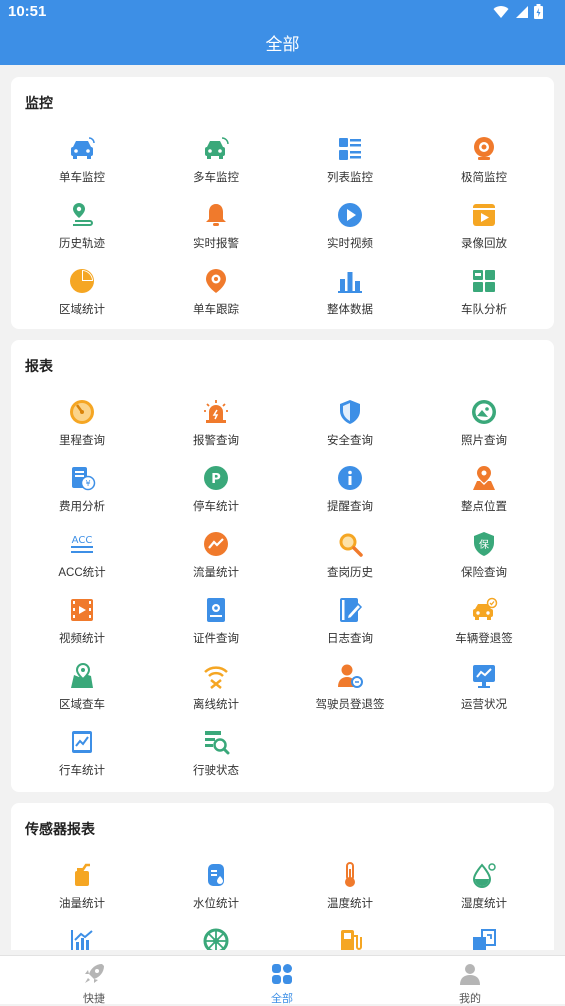 The height and width of the screenshot is (1006, 565). What do you see at coordinates (484, 165) in the screenshot?
I see `menu-item-simple-monitor: 极简监控` at bounding box center [484, 165].